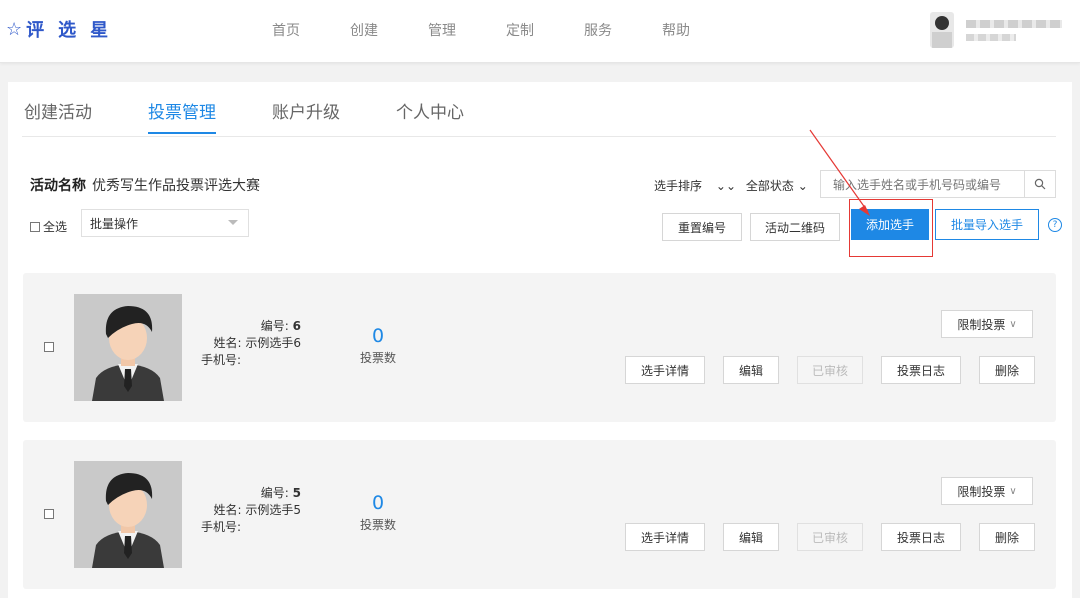 The width and height of the screenshot is (1080, 598). I want to click on user-info-blurred, so click(991, 37).